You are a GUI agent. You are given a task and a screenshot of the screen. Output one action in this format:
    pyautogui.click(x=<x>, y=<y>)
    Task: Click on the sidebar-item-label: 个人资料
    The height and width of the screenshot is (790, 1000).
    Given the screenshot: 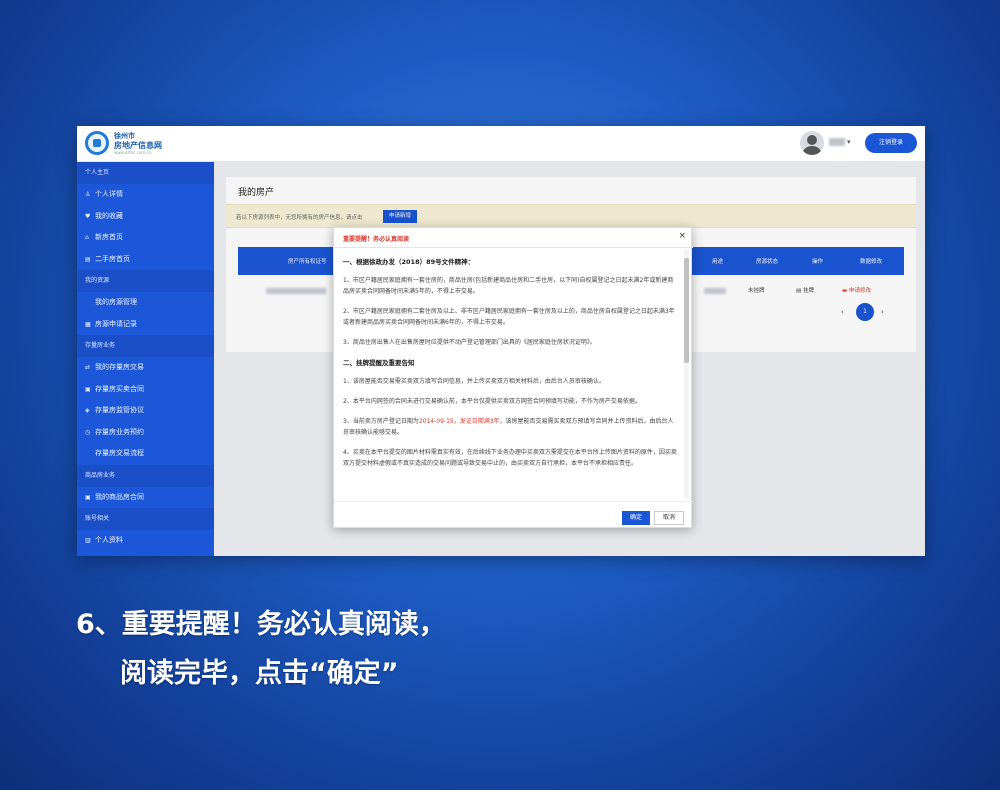 What is the action you would take?
    pyautogui.click(x=109, y=540)
    